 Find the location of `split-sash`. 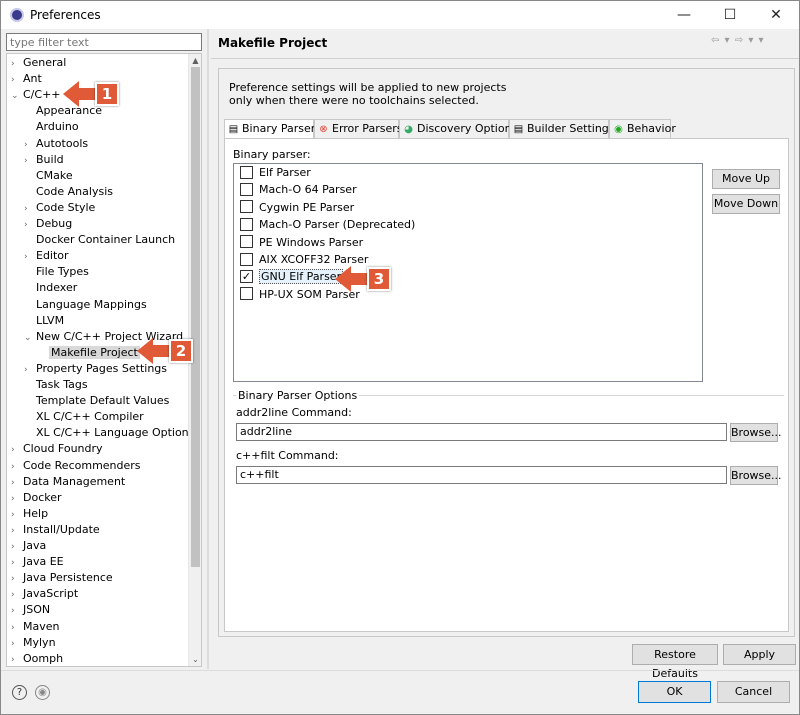

split-sash is located at coordinates (208, 349).